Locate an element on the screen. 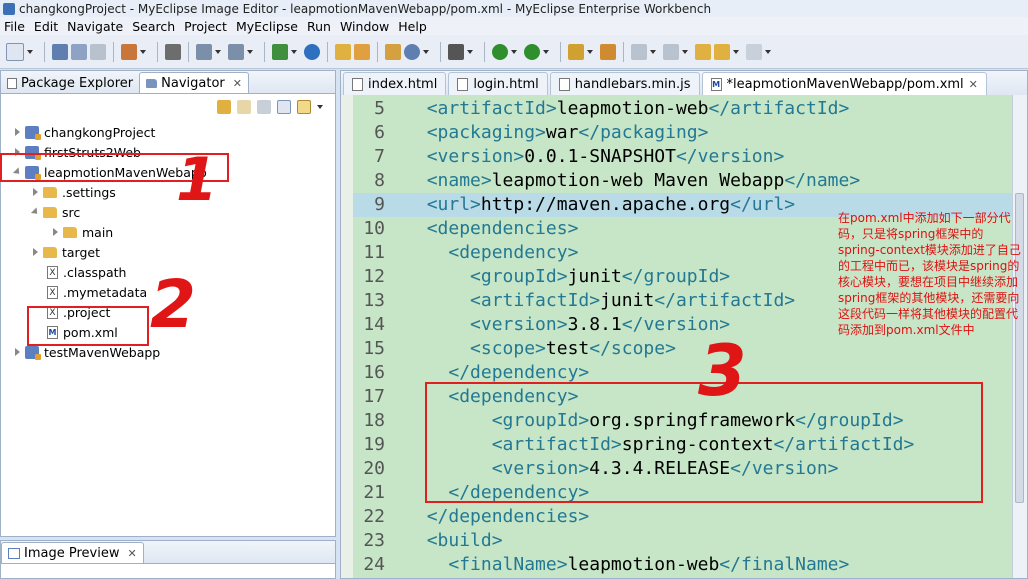 The height and width of the screenshot is (579, 1028). menu-window: Window is located at coordinates (365, 26).